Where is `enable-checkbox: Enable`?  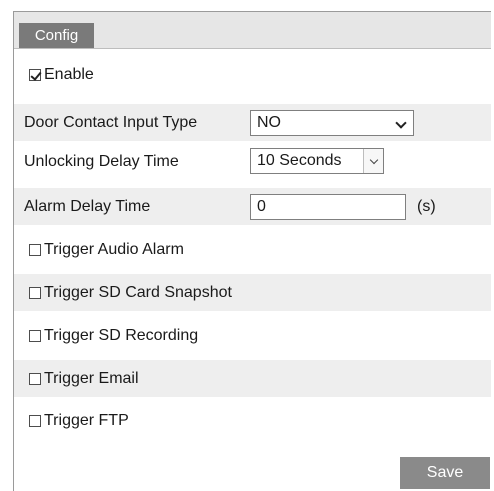
enable-checkbox: Enable is located at coordinates (61, 75).